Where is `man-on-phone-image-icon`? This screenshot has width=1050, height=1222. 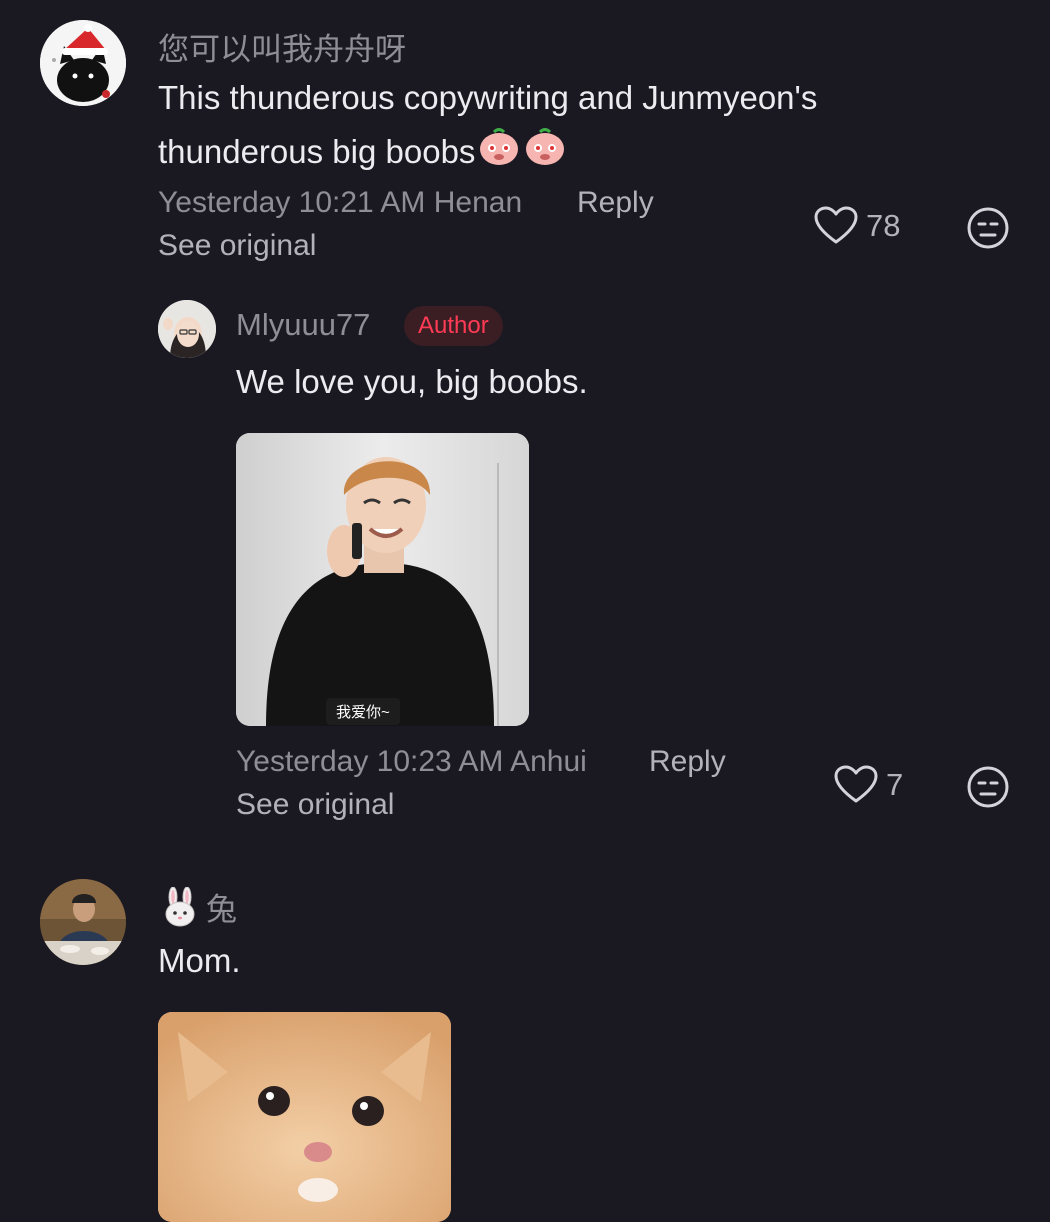
man-on-phone-image-icon is located at coordinates (382, 579).